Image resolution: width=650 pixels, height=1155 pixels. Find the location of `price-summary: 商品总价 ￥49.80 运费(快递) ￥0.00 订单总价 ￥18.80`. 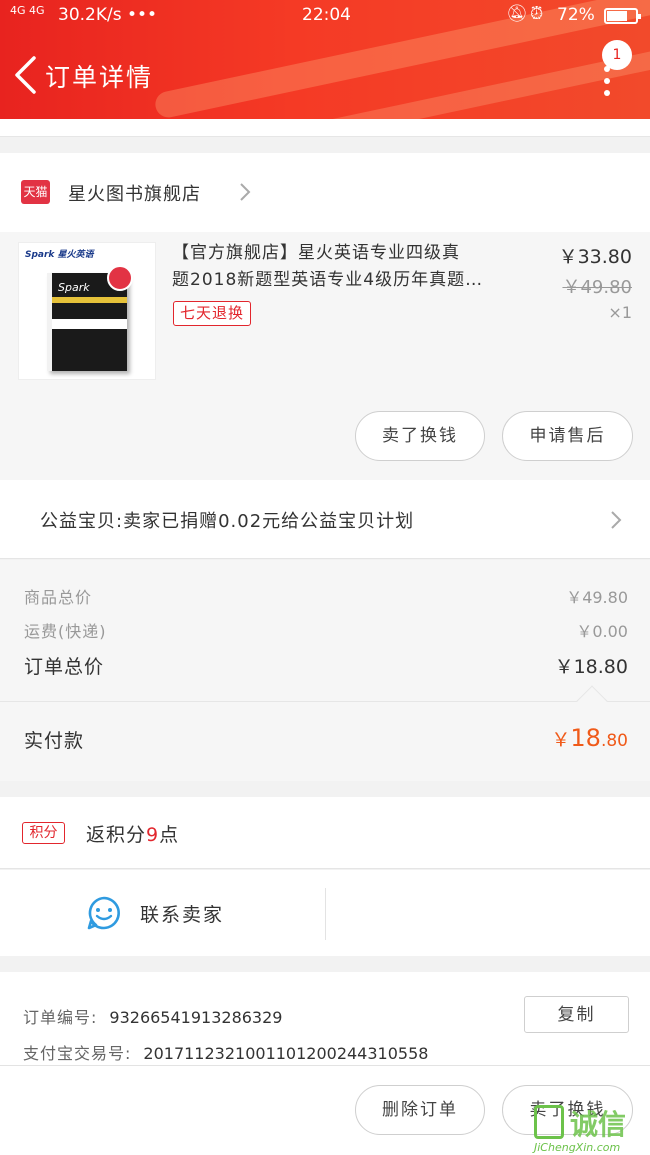

price-summary: 商品总价 ￥49.80 运费(快递) ￥0.00 订单总价 ￥18.80 is located at coordinates (325, 630).